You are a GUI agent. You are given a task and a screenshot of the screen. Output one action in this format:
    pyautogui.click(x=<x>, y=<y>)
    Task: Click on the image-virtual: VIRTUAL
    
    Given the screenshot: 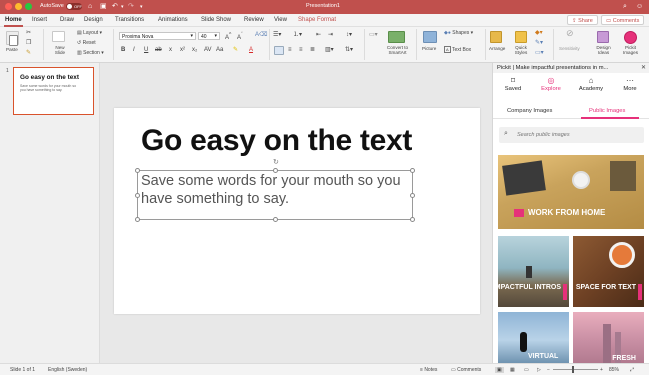 What is the action you would take?
    pyautogui.click(x=533, y=337)
    